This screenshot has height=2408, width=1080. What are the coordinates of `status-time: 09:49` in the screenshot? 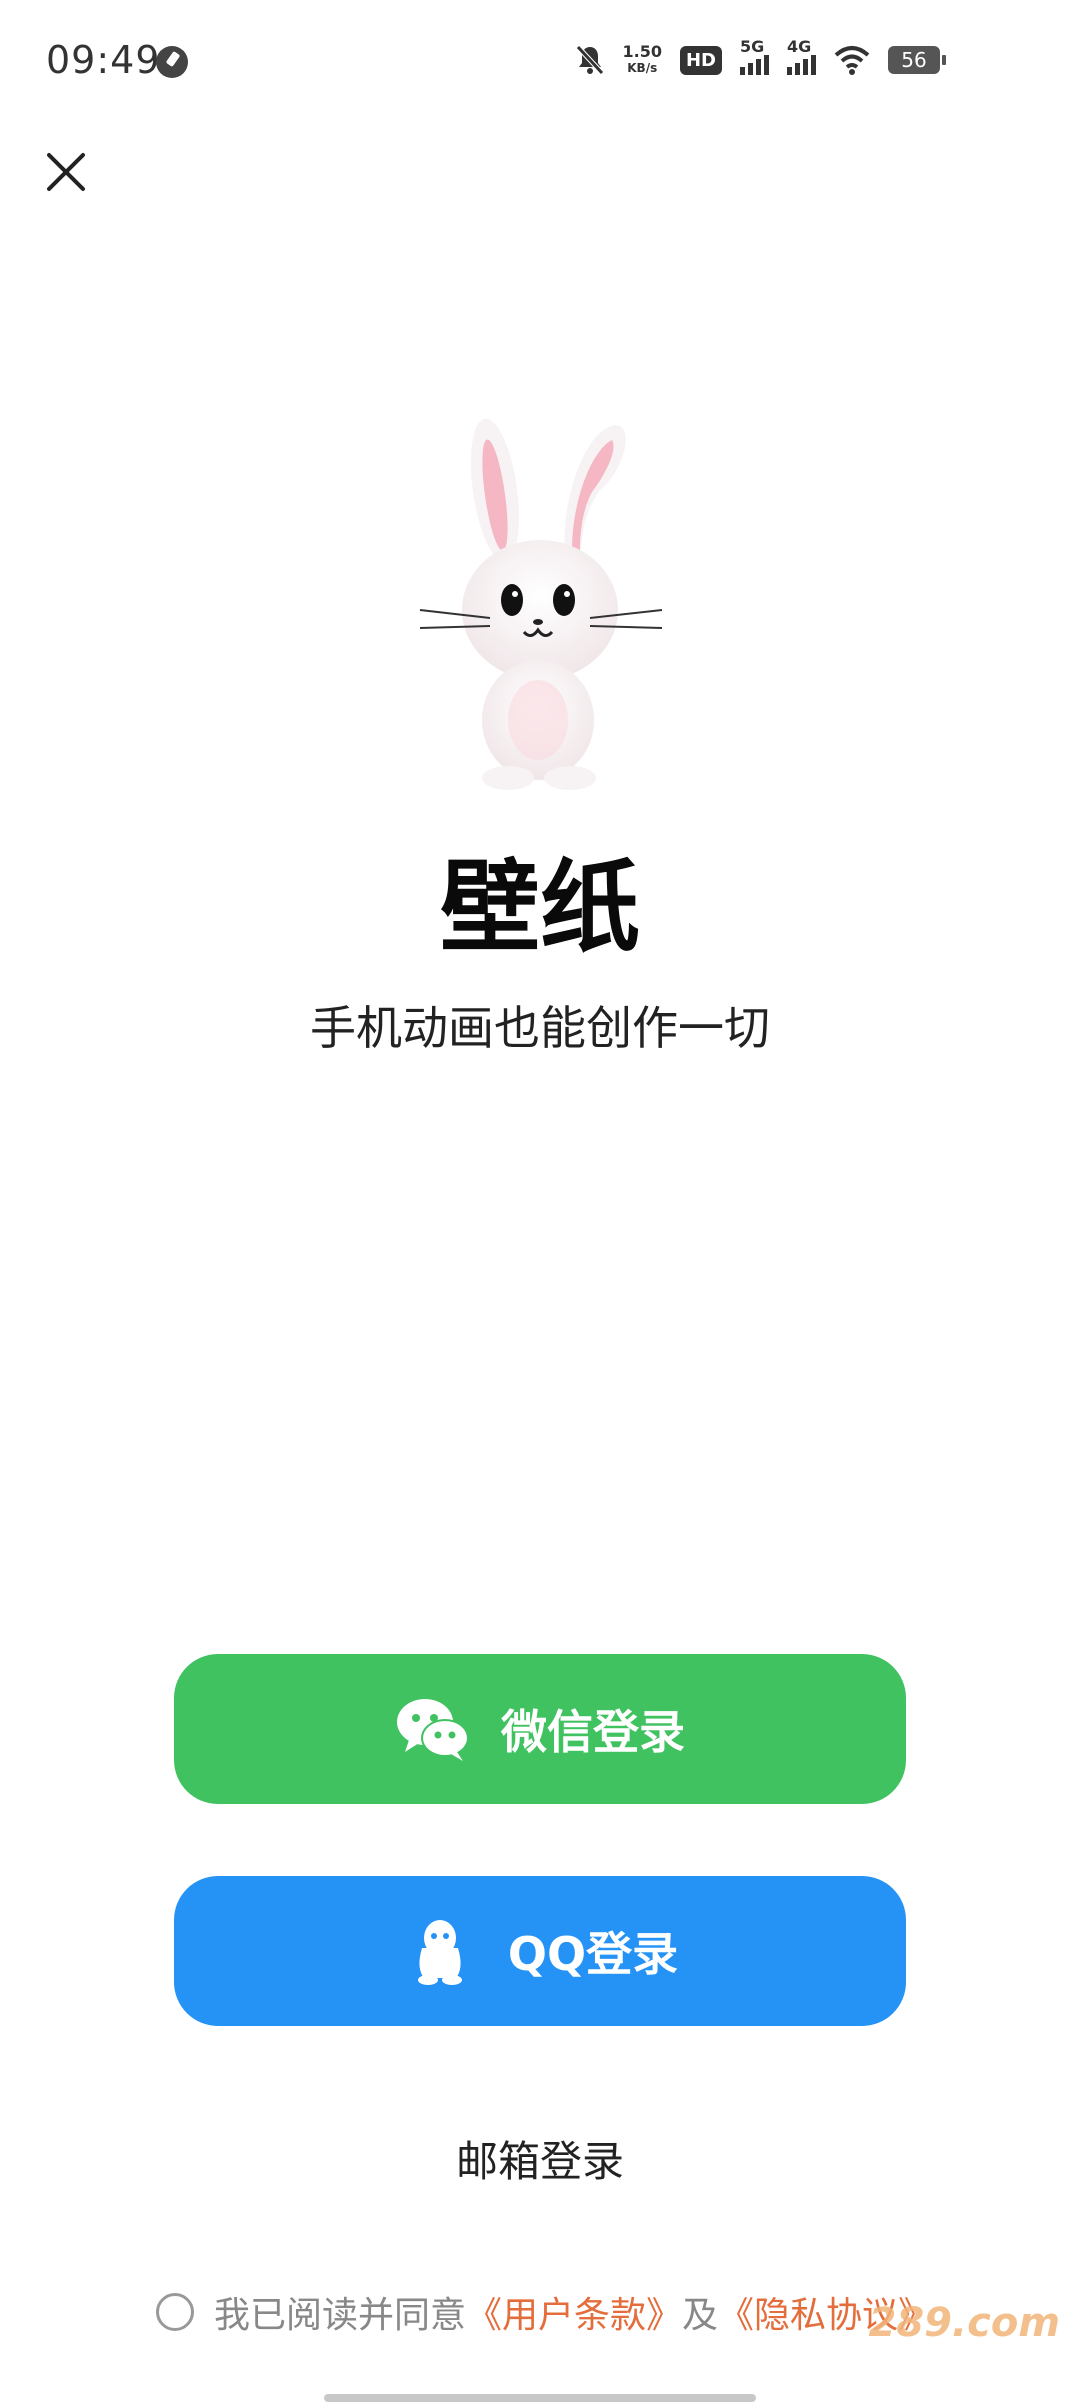 It's located at (103, 60).